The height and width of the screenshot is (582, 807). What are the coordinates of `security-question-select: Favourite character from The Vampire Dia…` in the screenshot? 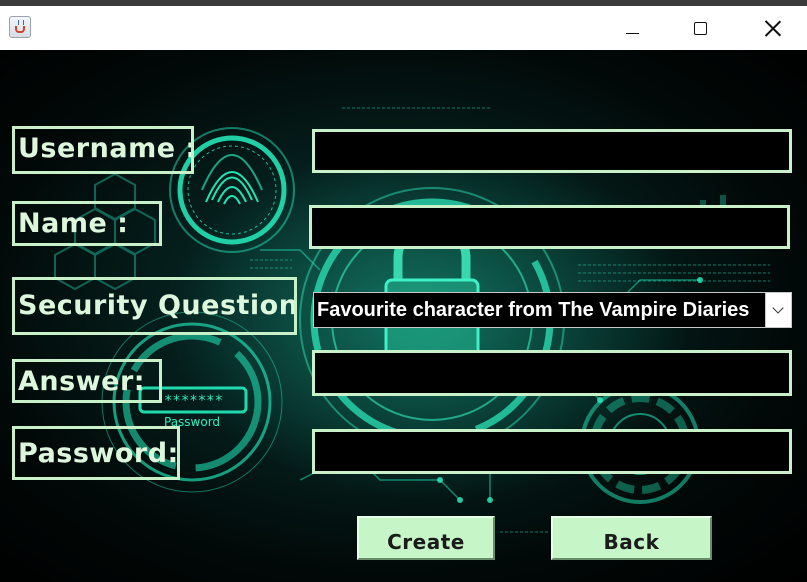 It's located at (552, 310).